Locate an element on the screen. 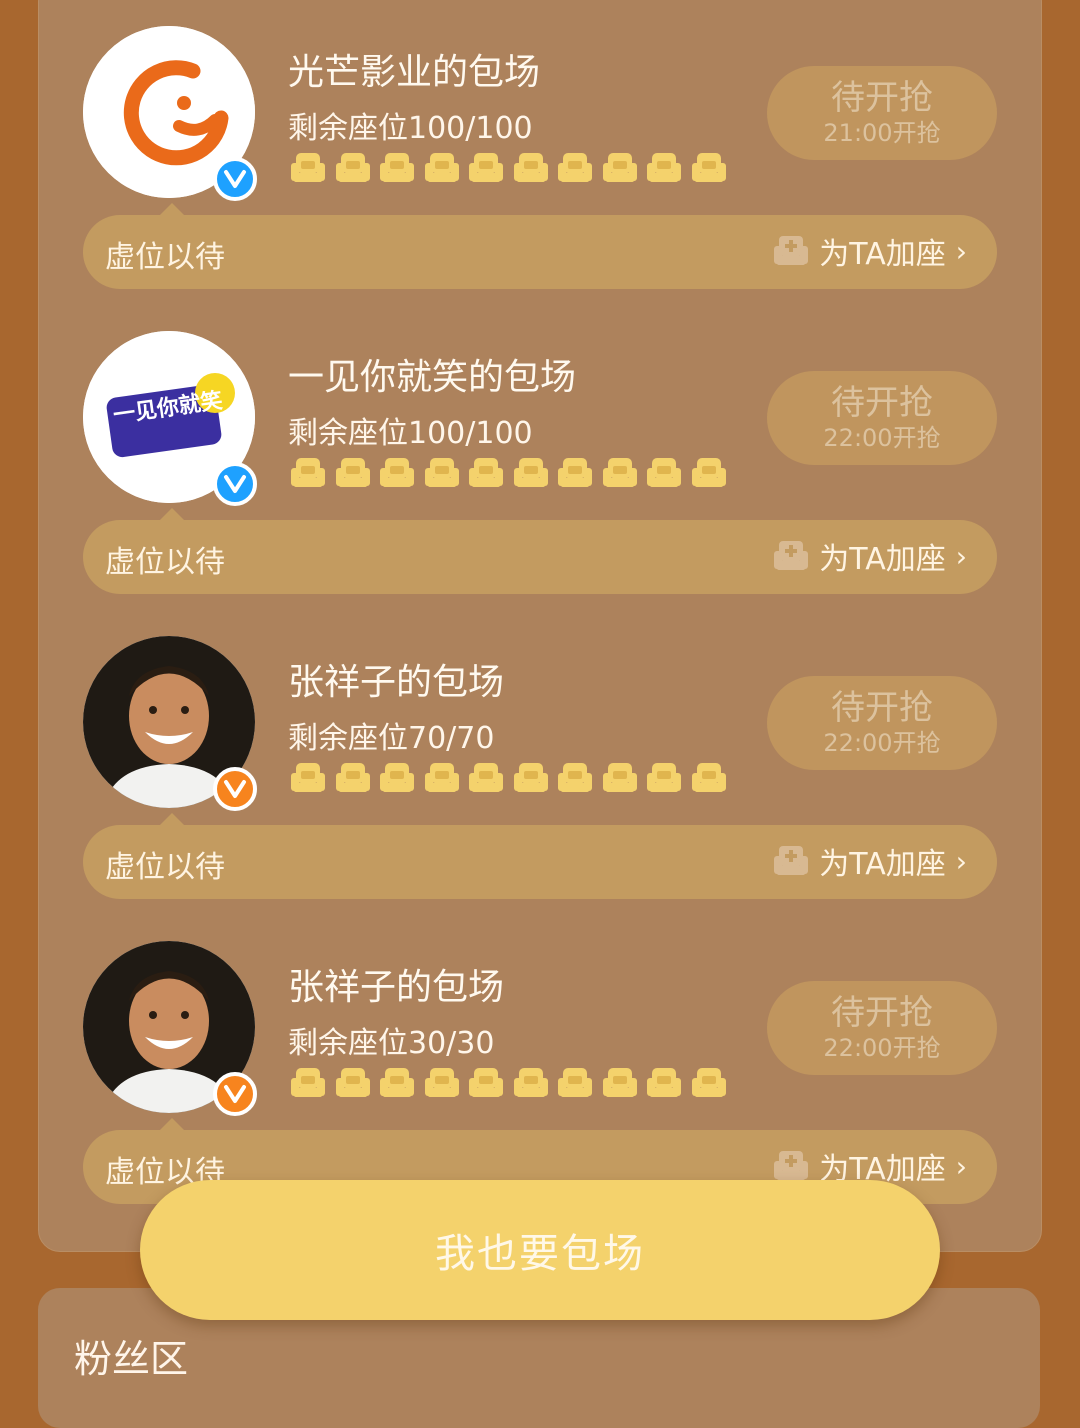  session-title: 一见你就笑的包场 is located at coordinates (432, 377).